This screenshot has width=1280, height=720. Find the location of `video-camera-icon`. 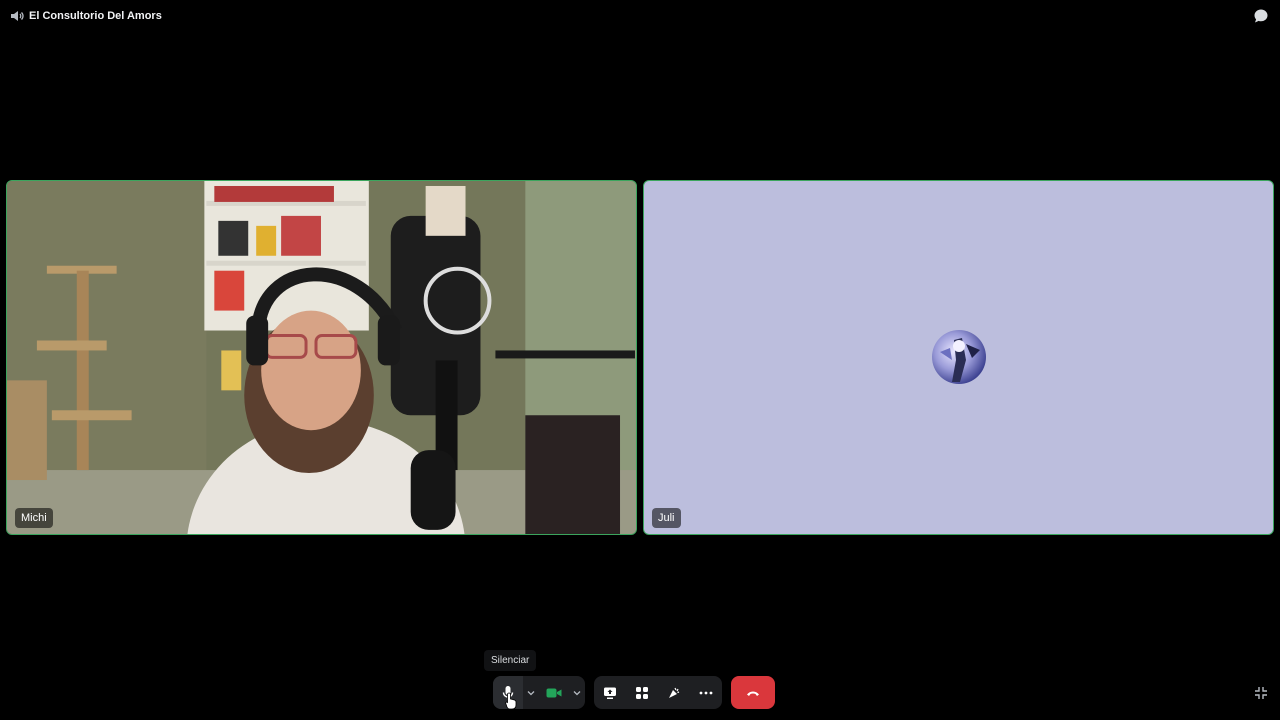

video-camera-icon is located at coordinates (554, 692).